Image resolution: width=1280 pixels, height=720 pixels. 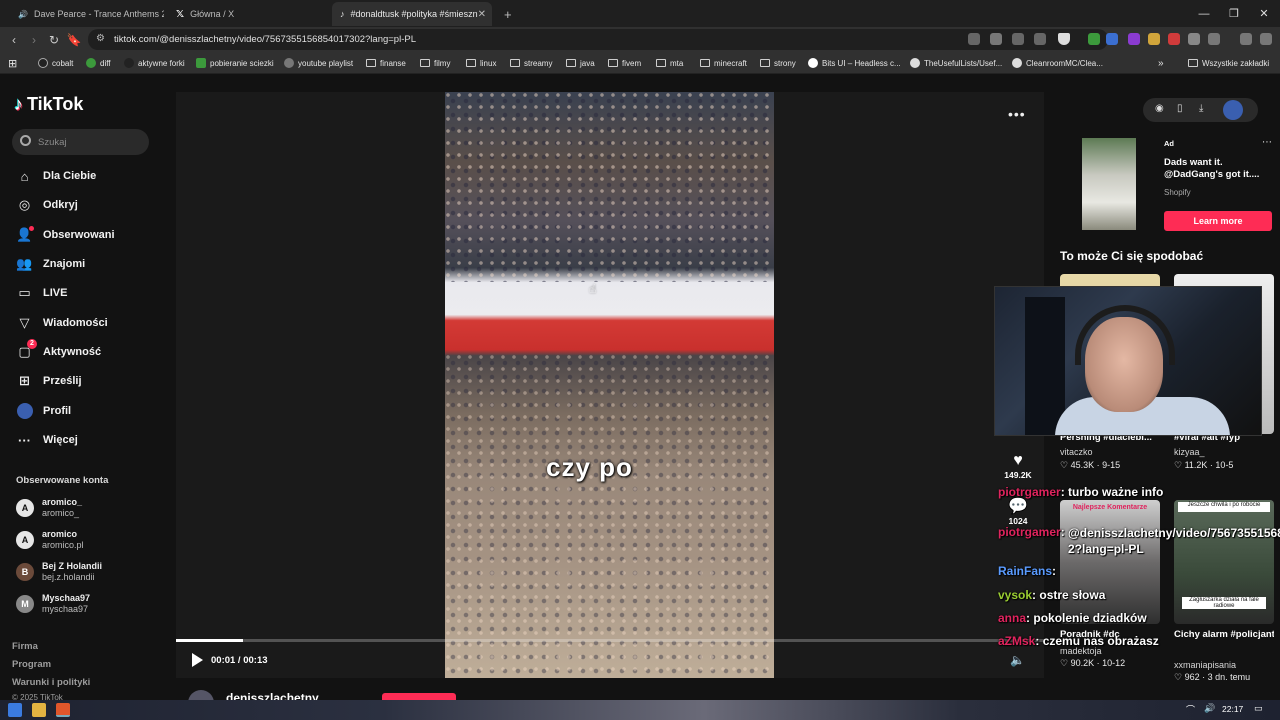 What do you see at coordinates (610, 640) in the screenshot?
I see `progress-bar` at bounding box center [610, 640].